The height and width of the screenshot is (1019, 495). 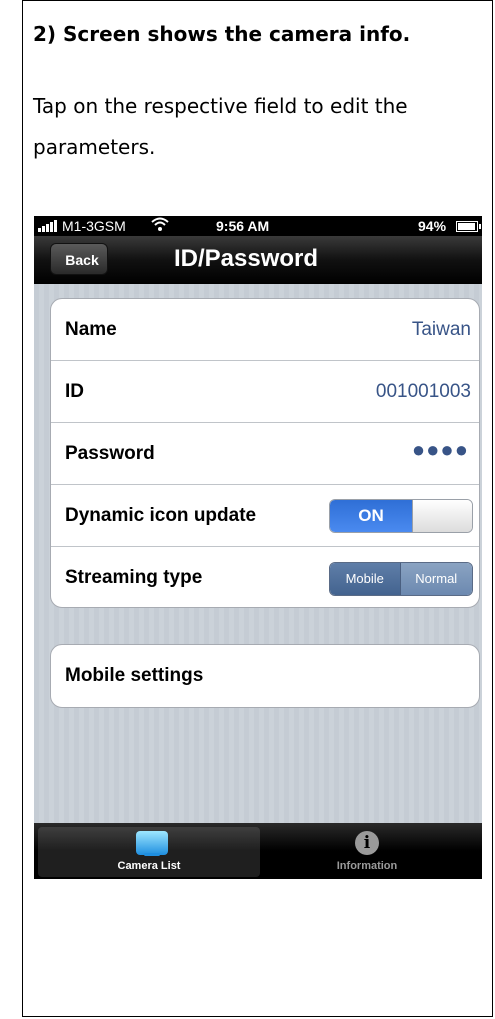 I want to click on dynamic-icon-row: Dynamic icon update ON, so click(x=265, y=516).